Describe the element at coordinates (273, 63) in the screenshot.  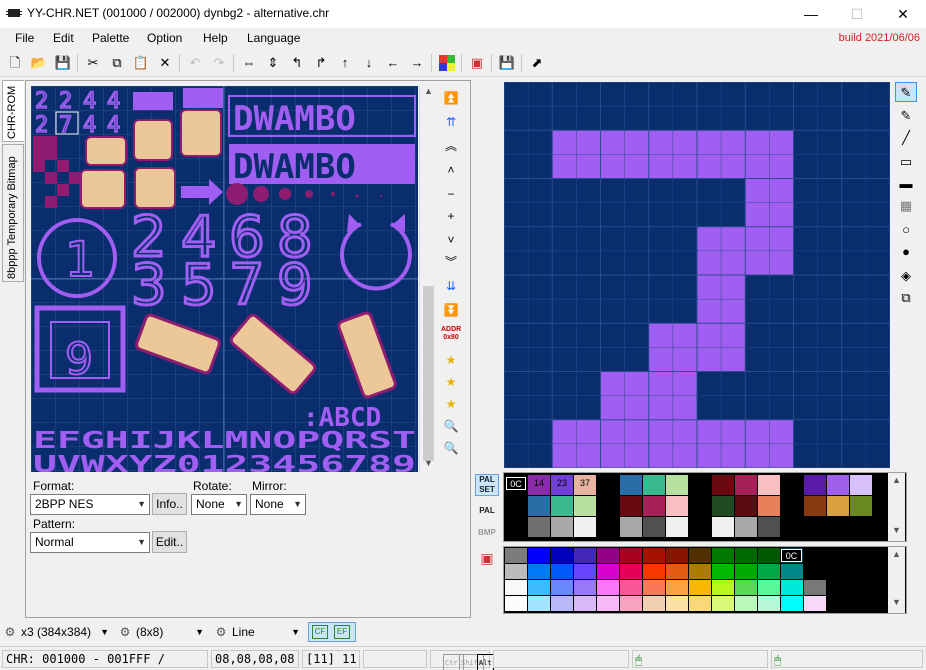
I see `flip-vertical-icon: ⇕` at that location.